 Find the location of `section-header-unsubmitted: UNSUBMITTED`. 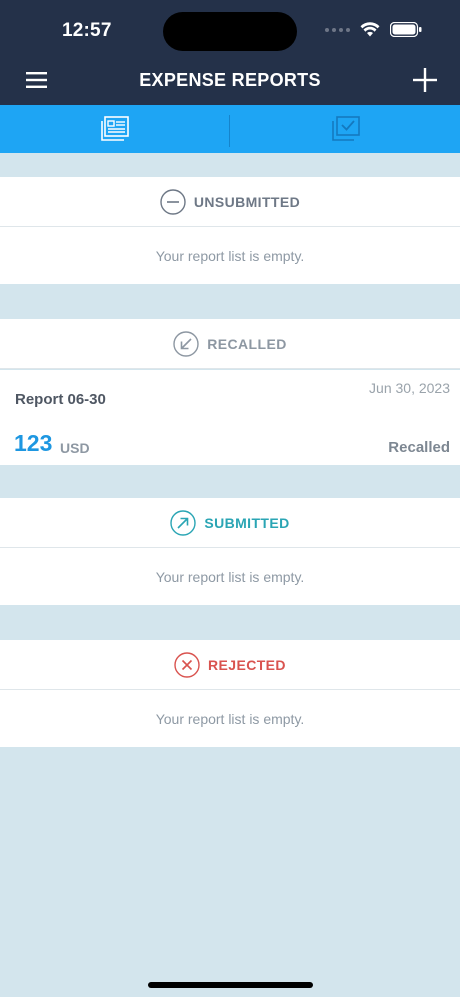

section-header-unsubmitted: UNSUBMITTED is located at coordinates (230, 202).